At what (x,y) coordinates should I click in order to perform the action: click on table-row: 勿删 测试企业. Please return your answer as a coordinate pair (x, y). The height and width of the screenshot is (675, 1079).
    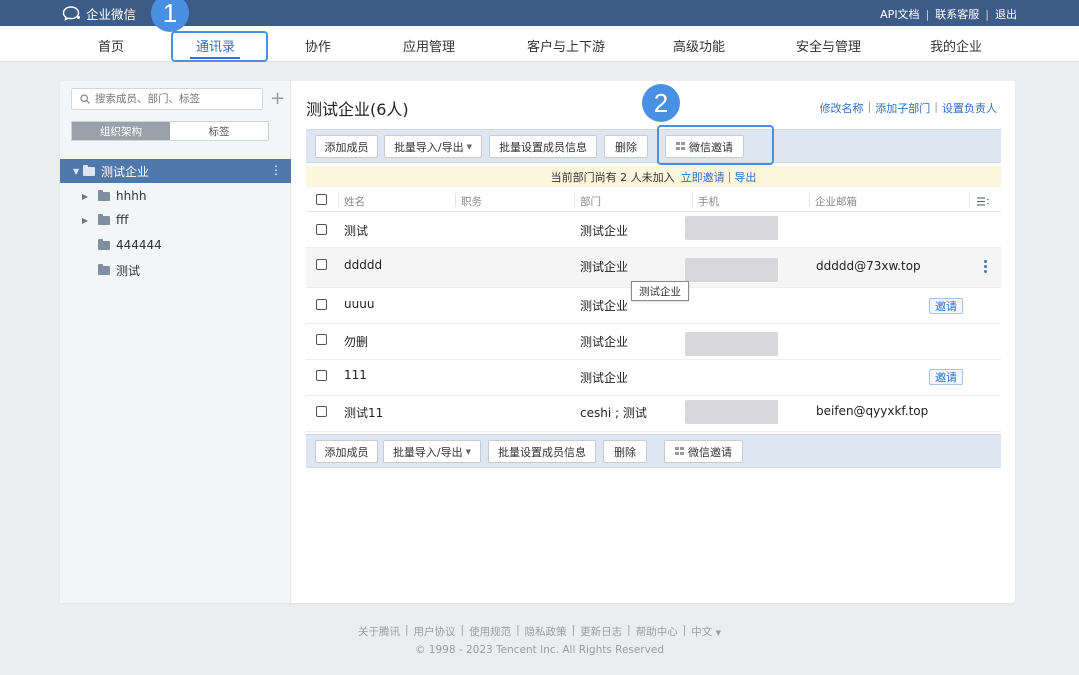
    Looking at the image, I should click on (653, 342).